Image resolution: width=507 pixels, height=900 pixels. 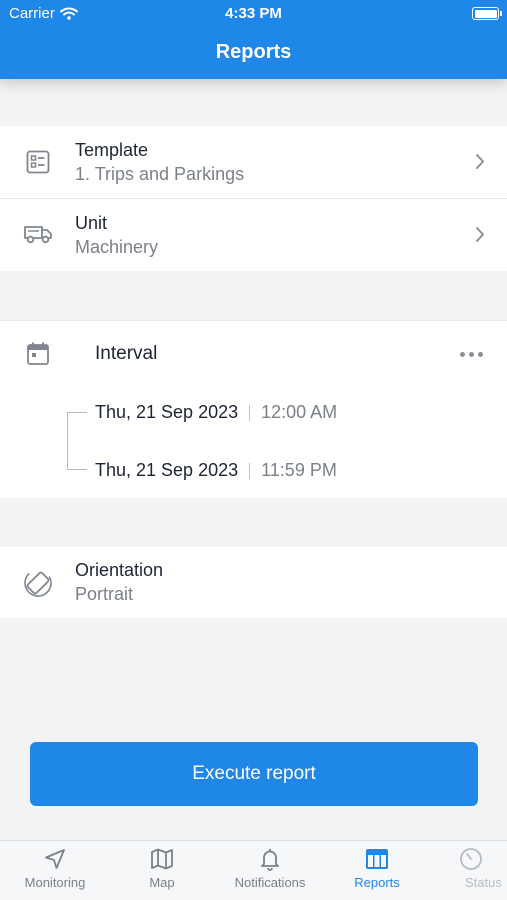 I want to click on table-icon, so click(x=377, y=859).